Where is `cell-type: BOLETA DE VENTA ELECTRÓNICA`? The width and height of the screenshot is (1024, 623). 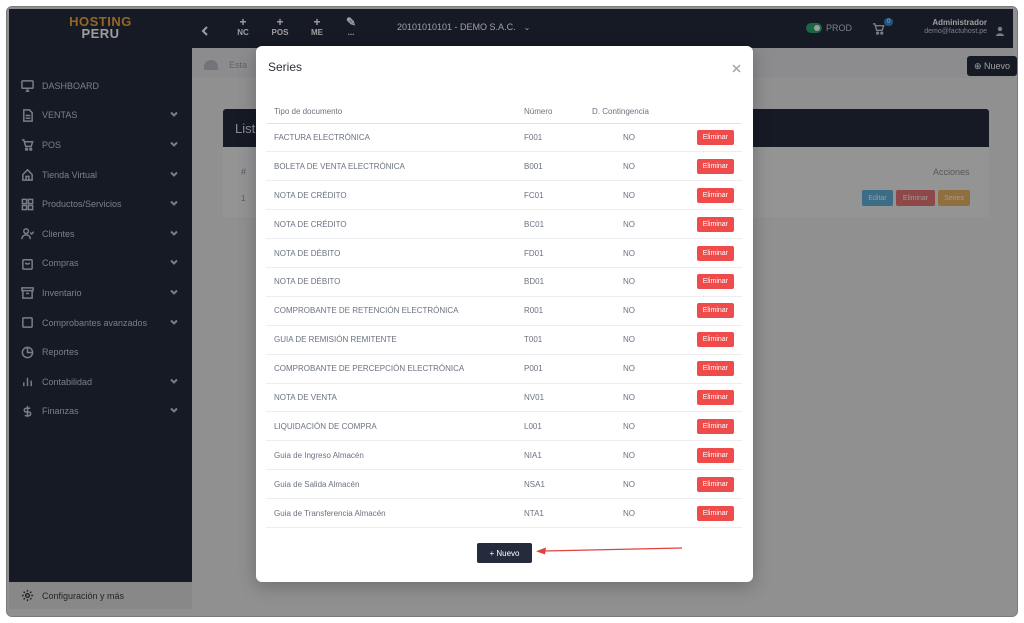 cell-type: BOLETA DE VENTA ELECTRÓNICA is located at coordinates (391, 166).